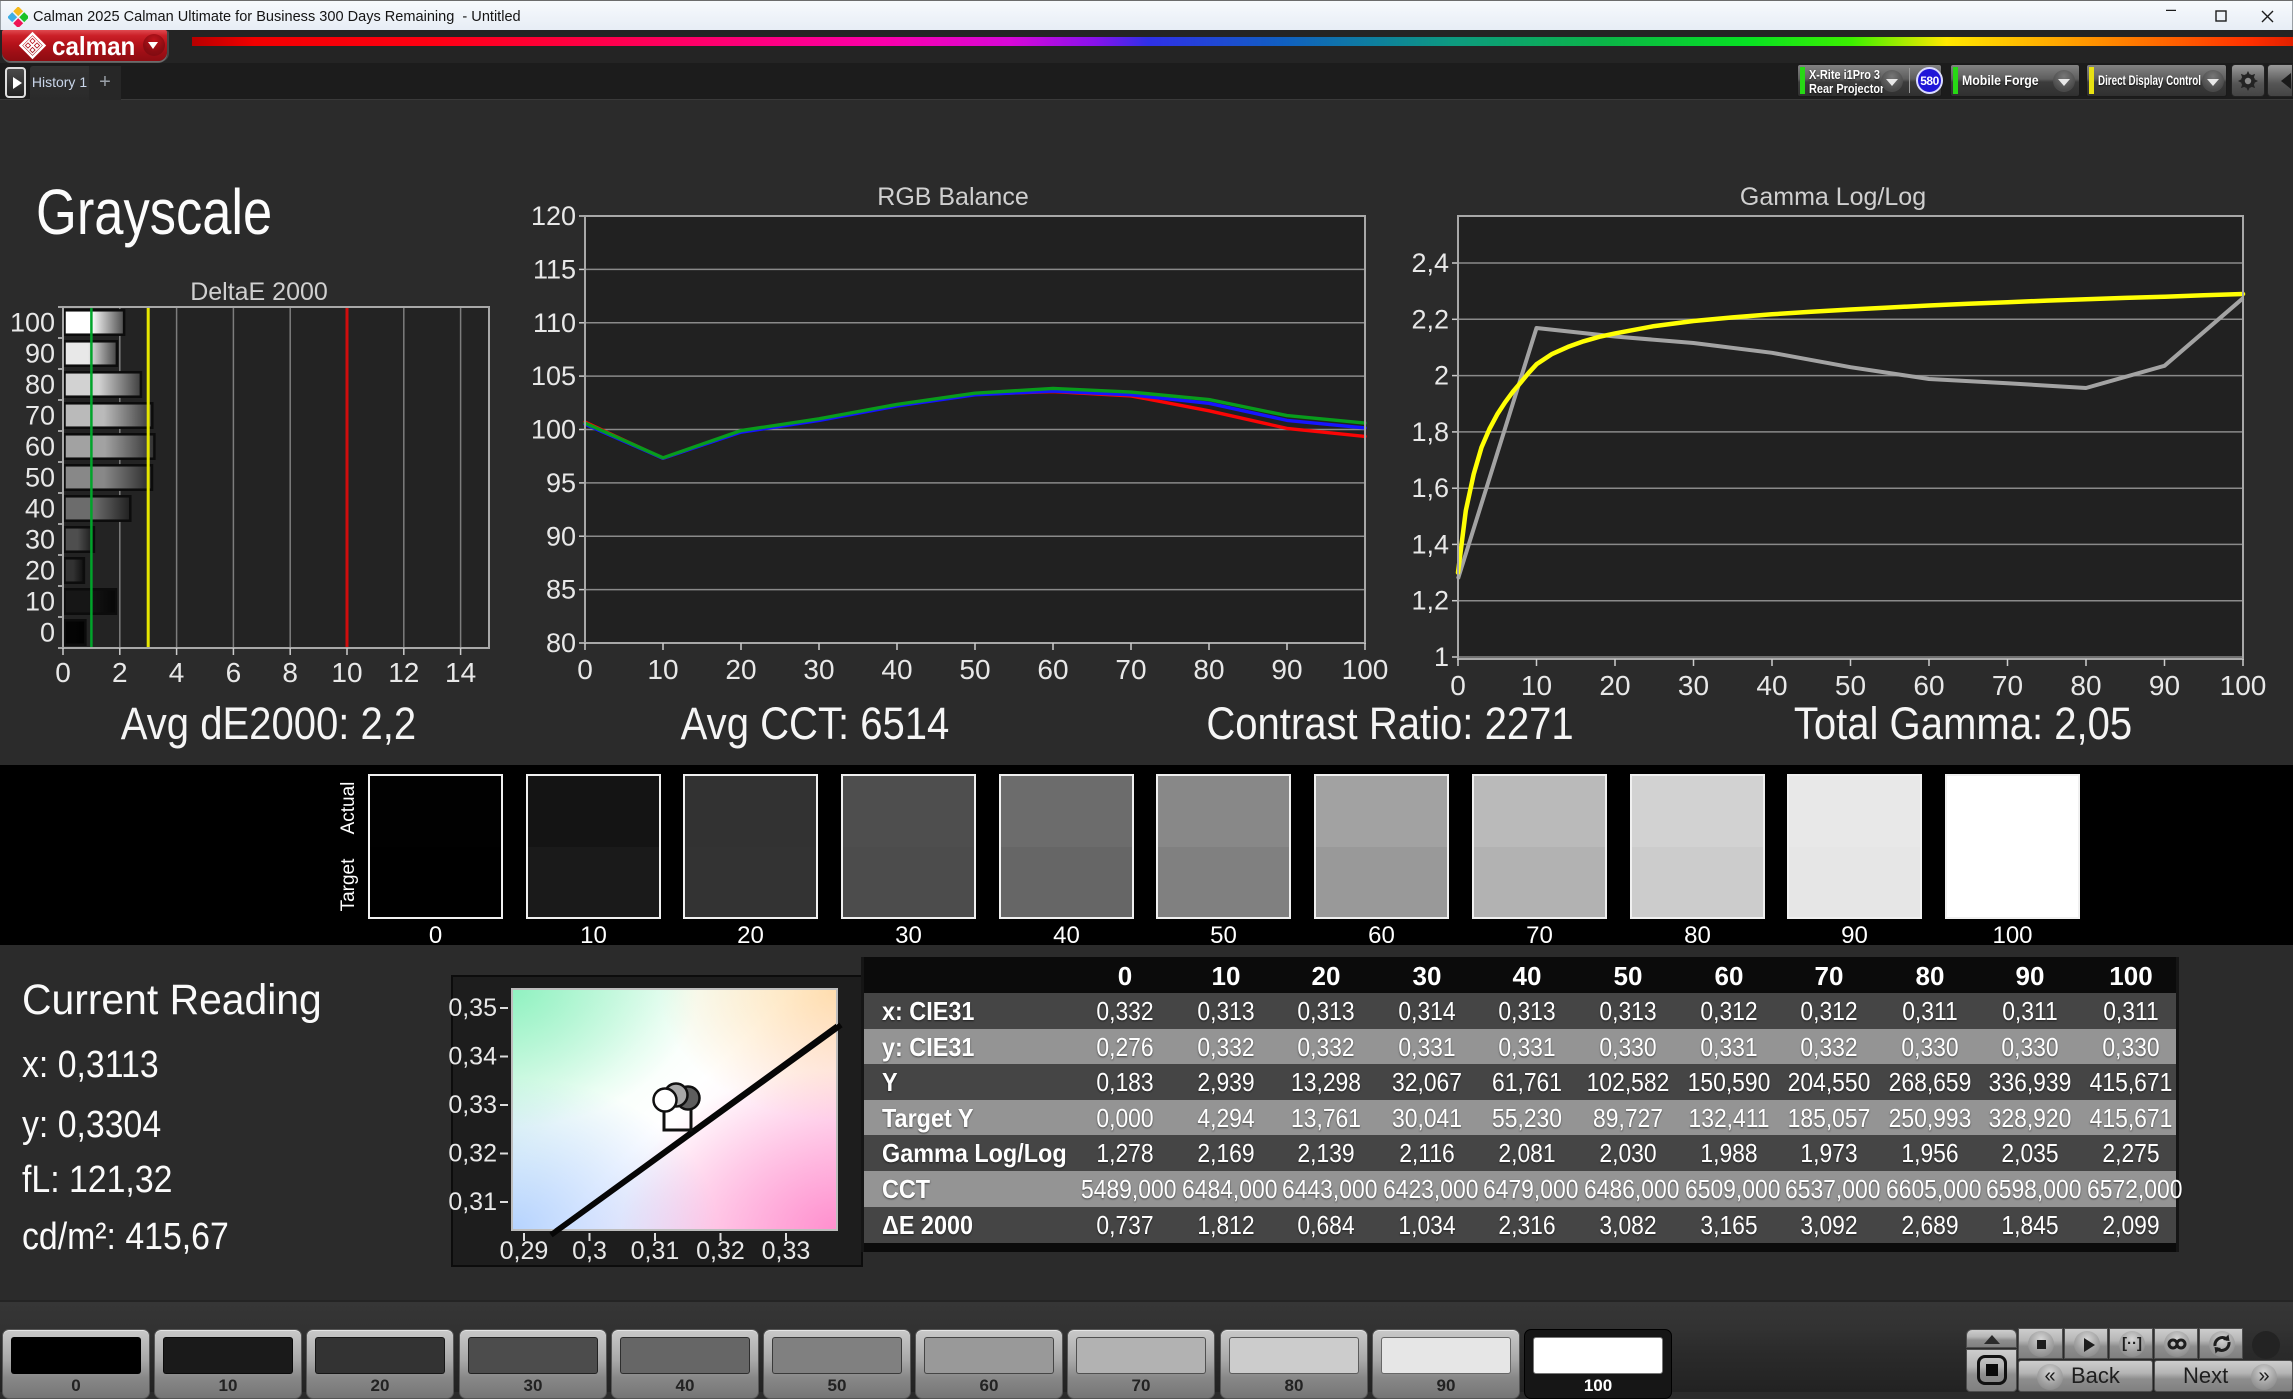 The image size is (2293, 1399). What do you see at coordinates (290, 672) in the screenshot?
I see `svg-text: 8` at bounding box center [290, 672].